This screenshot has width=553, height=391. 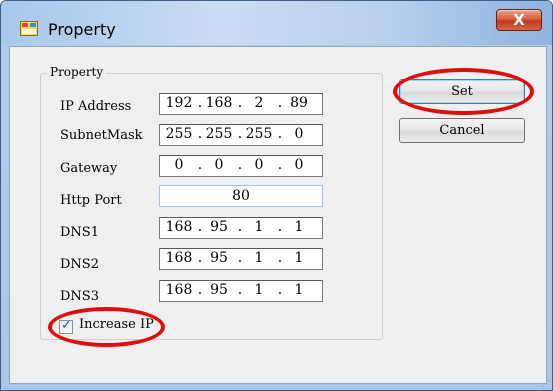 I want to click on ip-octet: 89, so click(x=299, y=103).